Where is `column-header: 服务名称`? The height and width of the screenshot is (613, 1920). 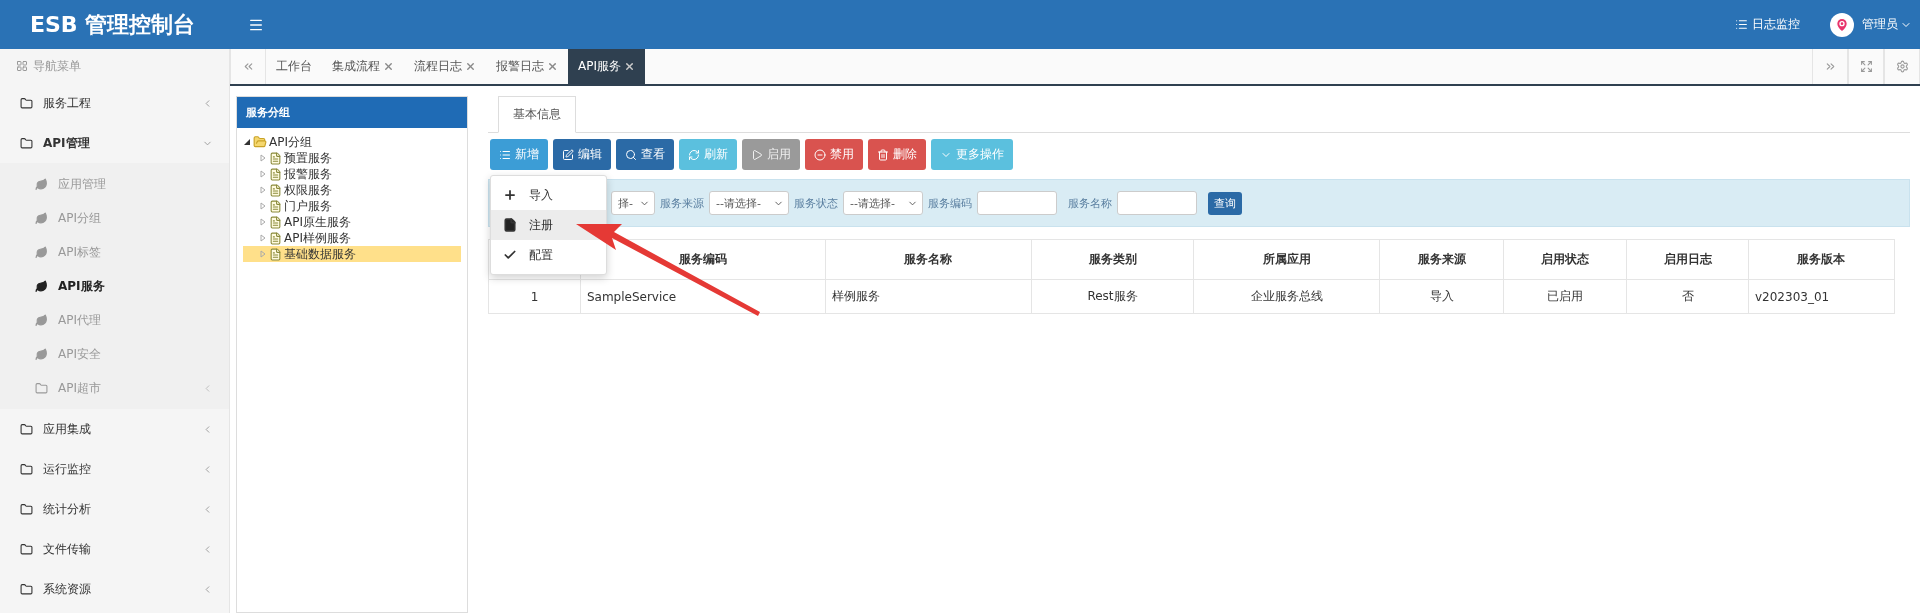
column-header: 服务名称 is located at coordinates (928, 259).